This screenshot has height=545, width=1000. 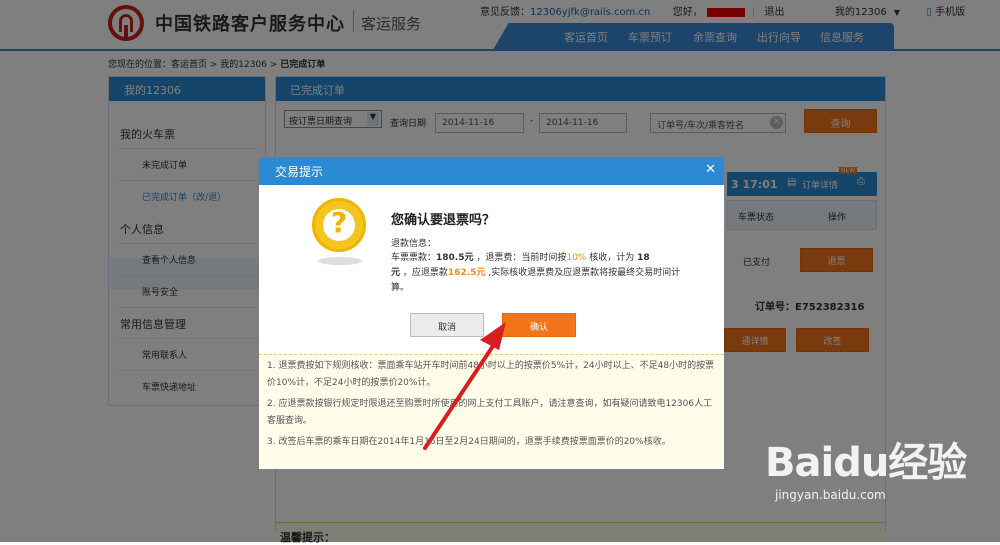 I want to click on watermark: Baidu经验 jingyan.baidu.com, so click(x=866, y=466).